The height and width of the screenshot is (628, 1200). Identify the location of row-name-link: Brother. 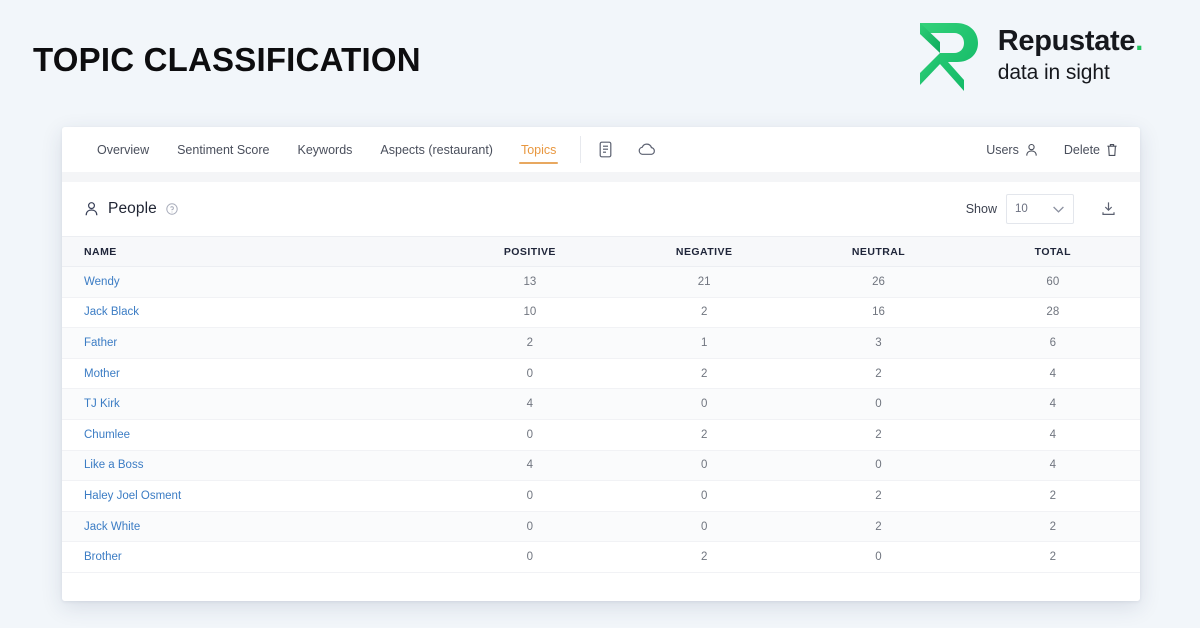
(252, 557).